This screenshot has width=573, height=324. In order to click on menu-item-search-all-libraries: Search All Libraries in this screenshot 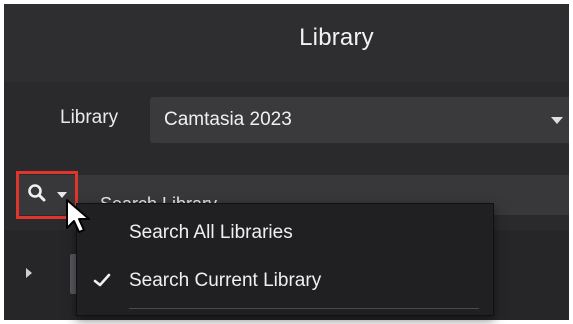, I will do `click(286, 232)`.